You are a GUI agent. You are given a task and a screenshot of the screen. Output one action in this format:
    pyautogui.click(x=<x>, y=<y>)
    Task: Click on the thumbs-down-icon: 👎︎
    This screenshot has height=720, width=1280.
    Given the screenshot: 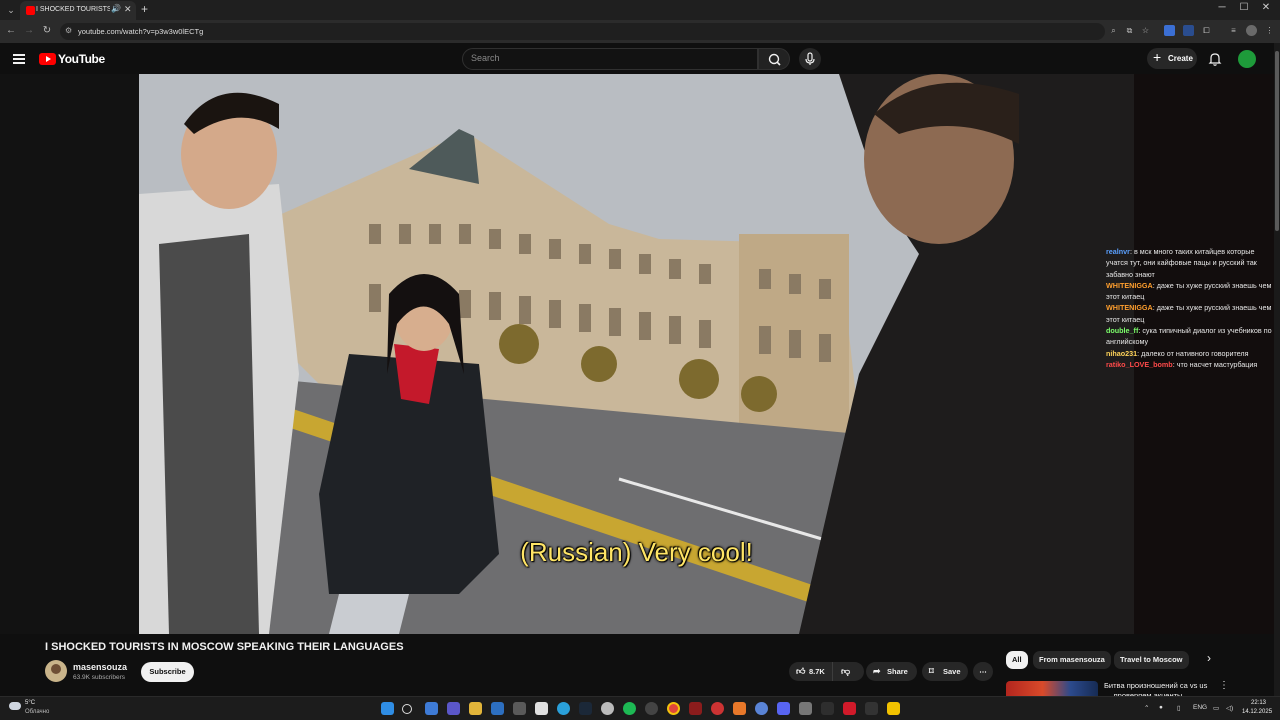 What is the action you would take?
    pyautogui.click(x=845, y=671)
    